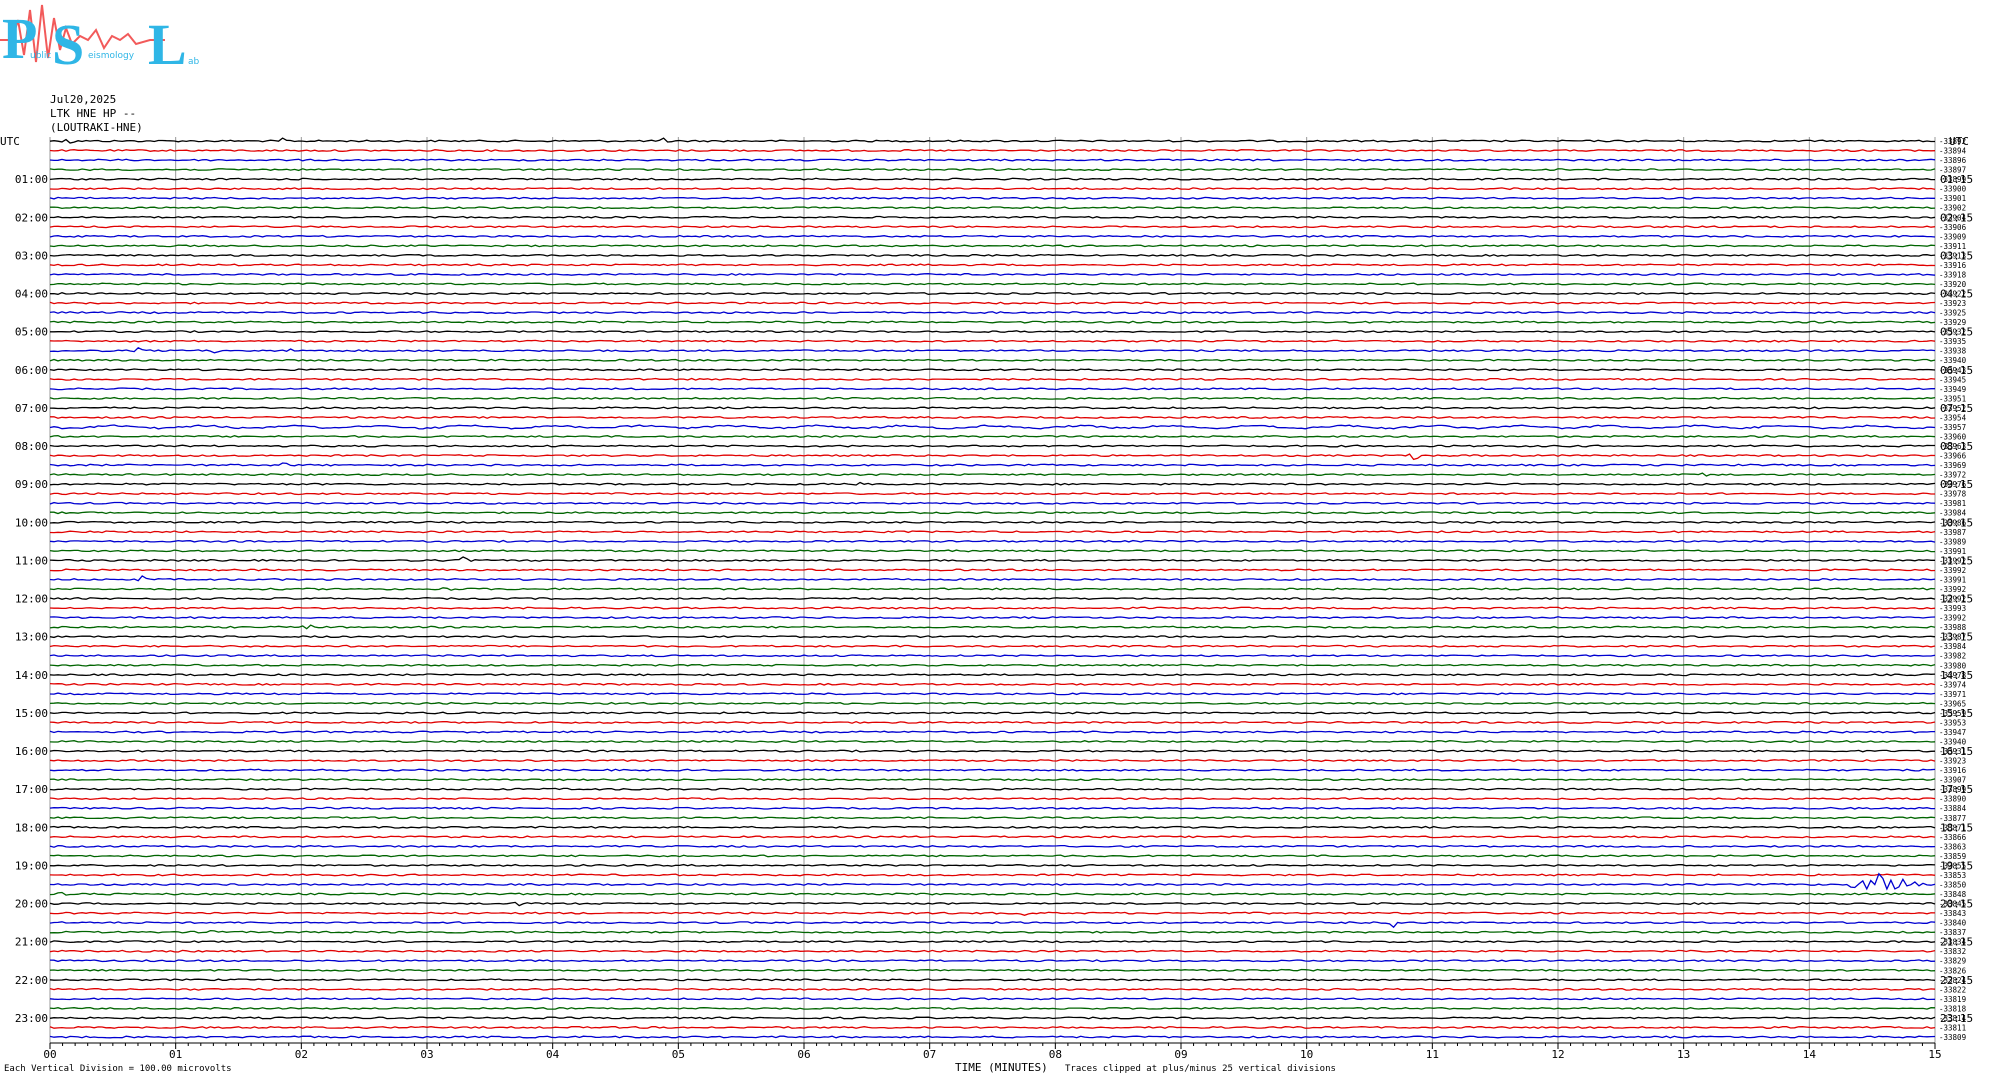 The height and width of the screenshot is (1080, 2010). Describe the element at coordinates (31, 255) in the screenshot. I see `hour-label-left: 03:00` at that location.